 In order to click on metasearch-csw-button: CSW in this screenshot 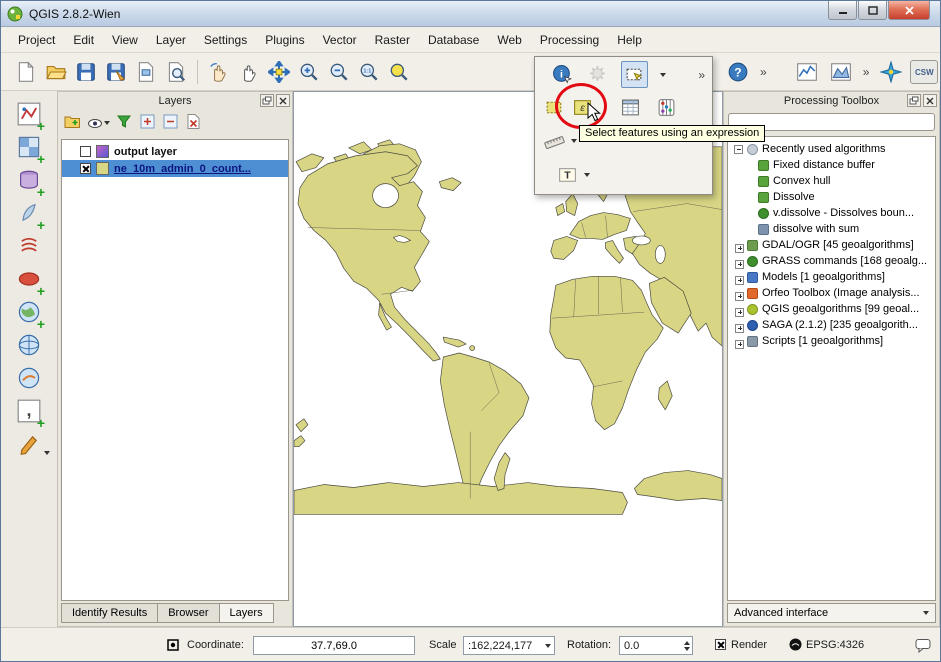, I will do `click(924, 72)`.